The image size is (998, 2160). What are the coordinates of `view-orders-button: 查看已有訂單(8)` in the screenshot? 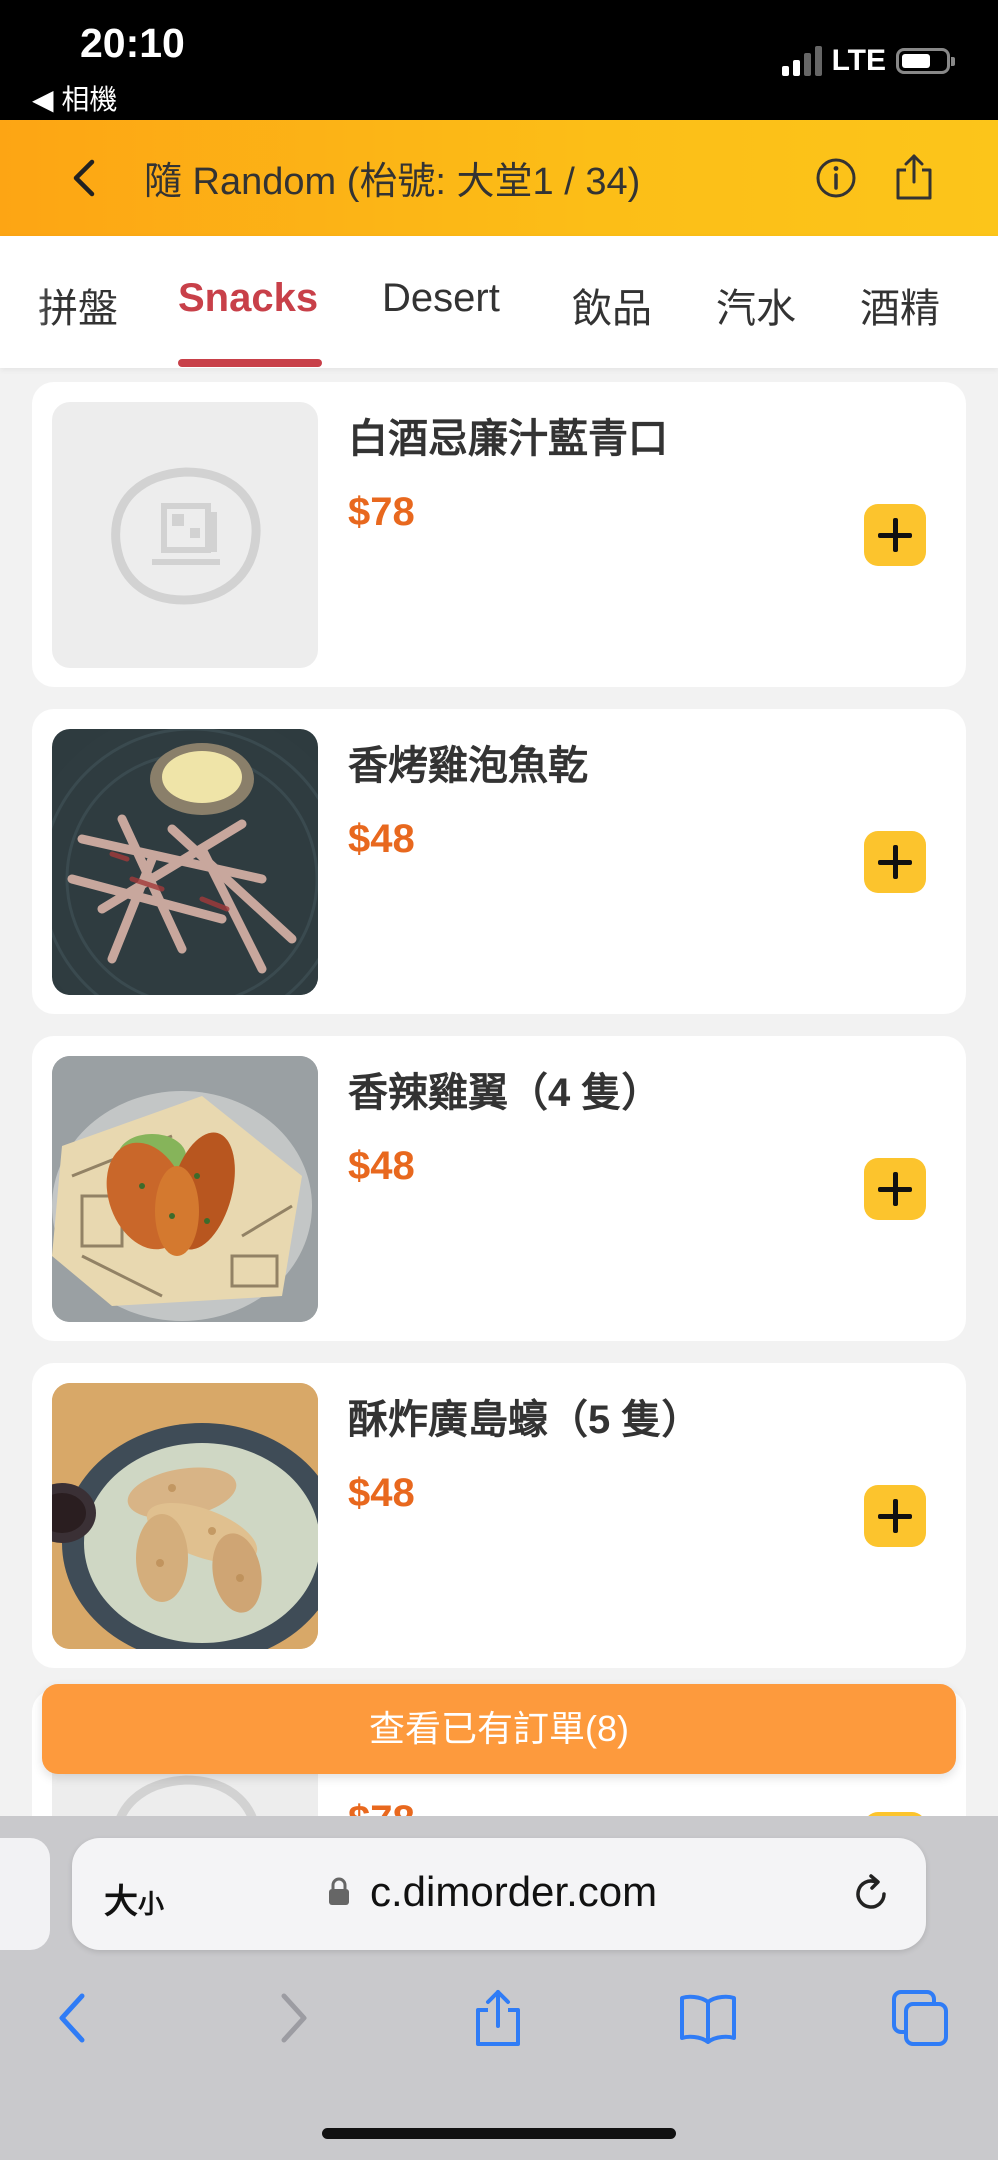 It's located at (499, 1729).